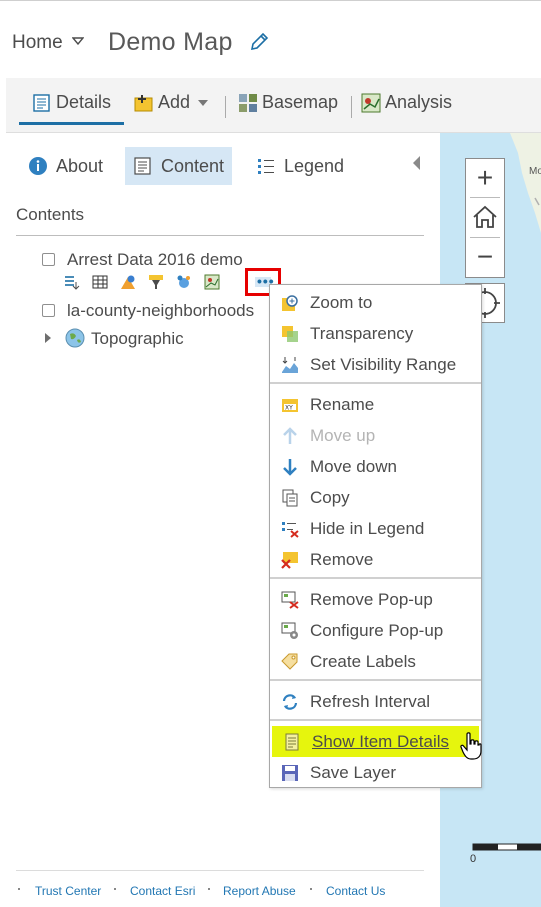  Describe the element at coordinates (353, 466) in the screenshot. I see `menu-item-label: Move down` at that location.